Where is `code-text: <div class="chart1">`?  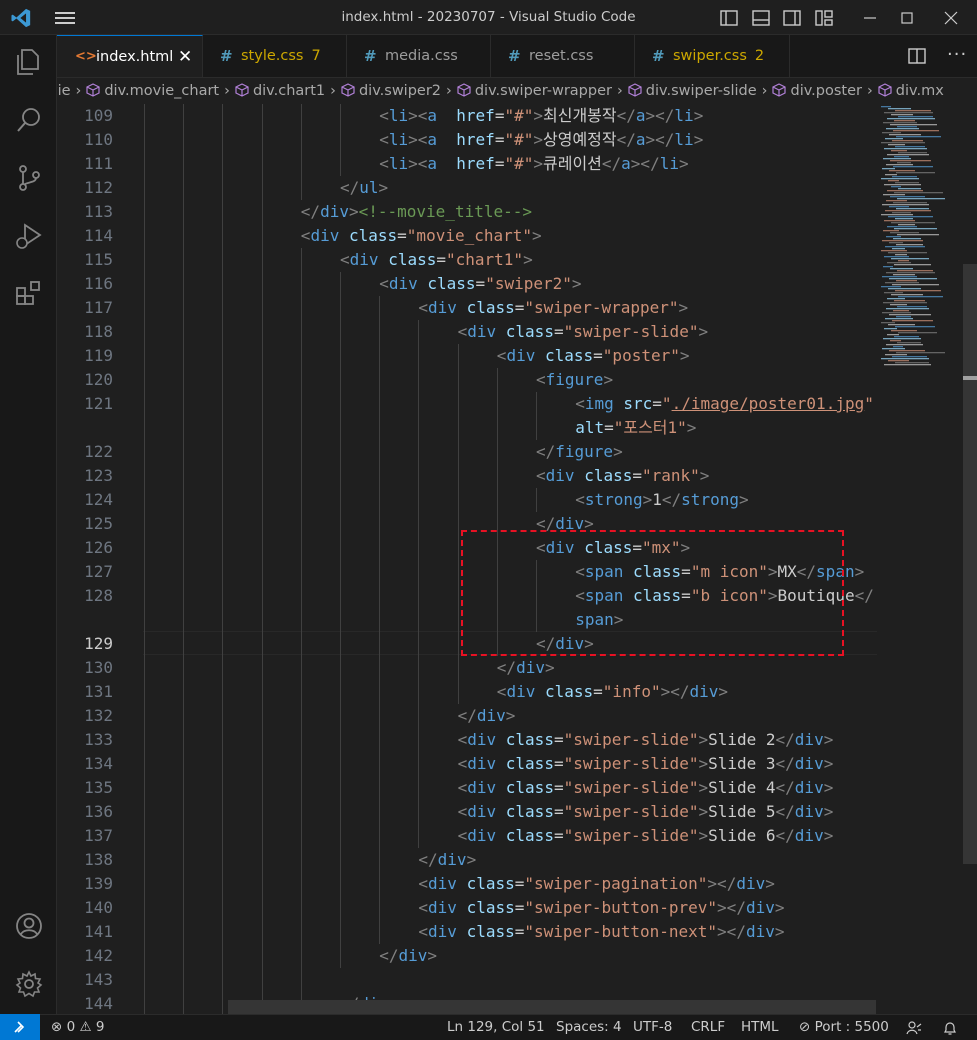
code-text: <div class="chart1"> is located at coordinates (436, 259).